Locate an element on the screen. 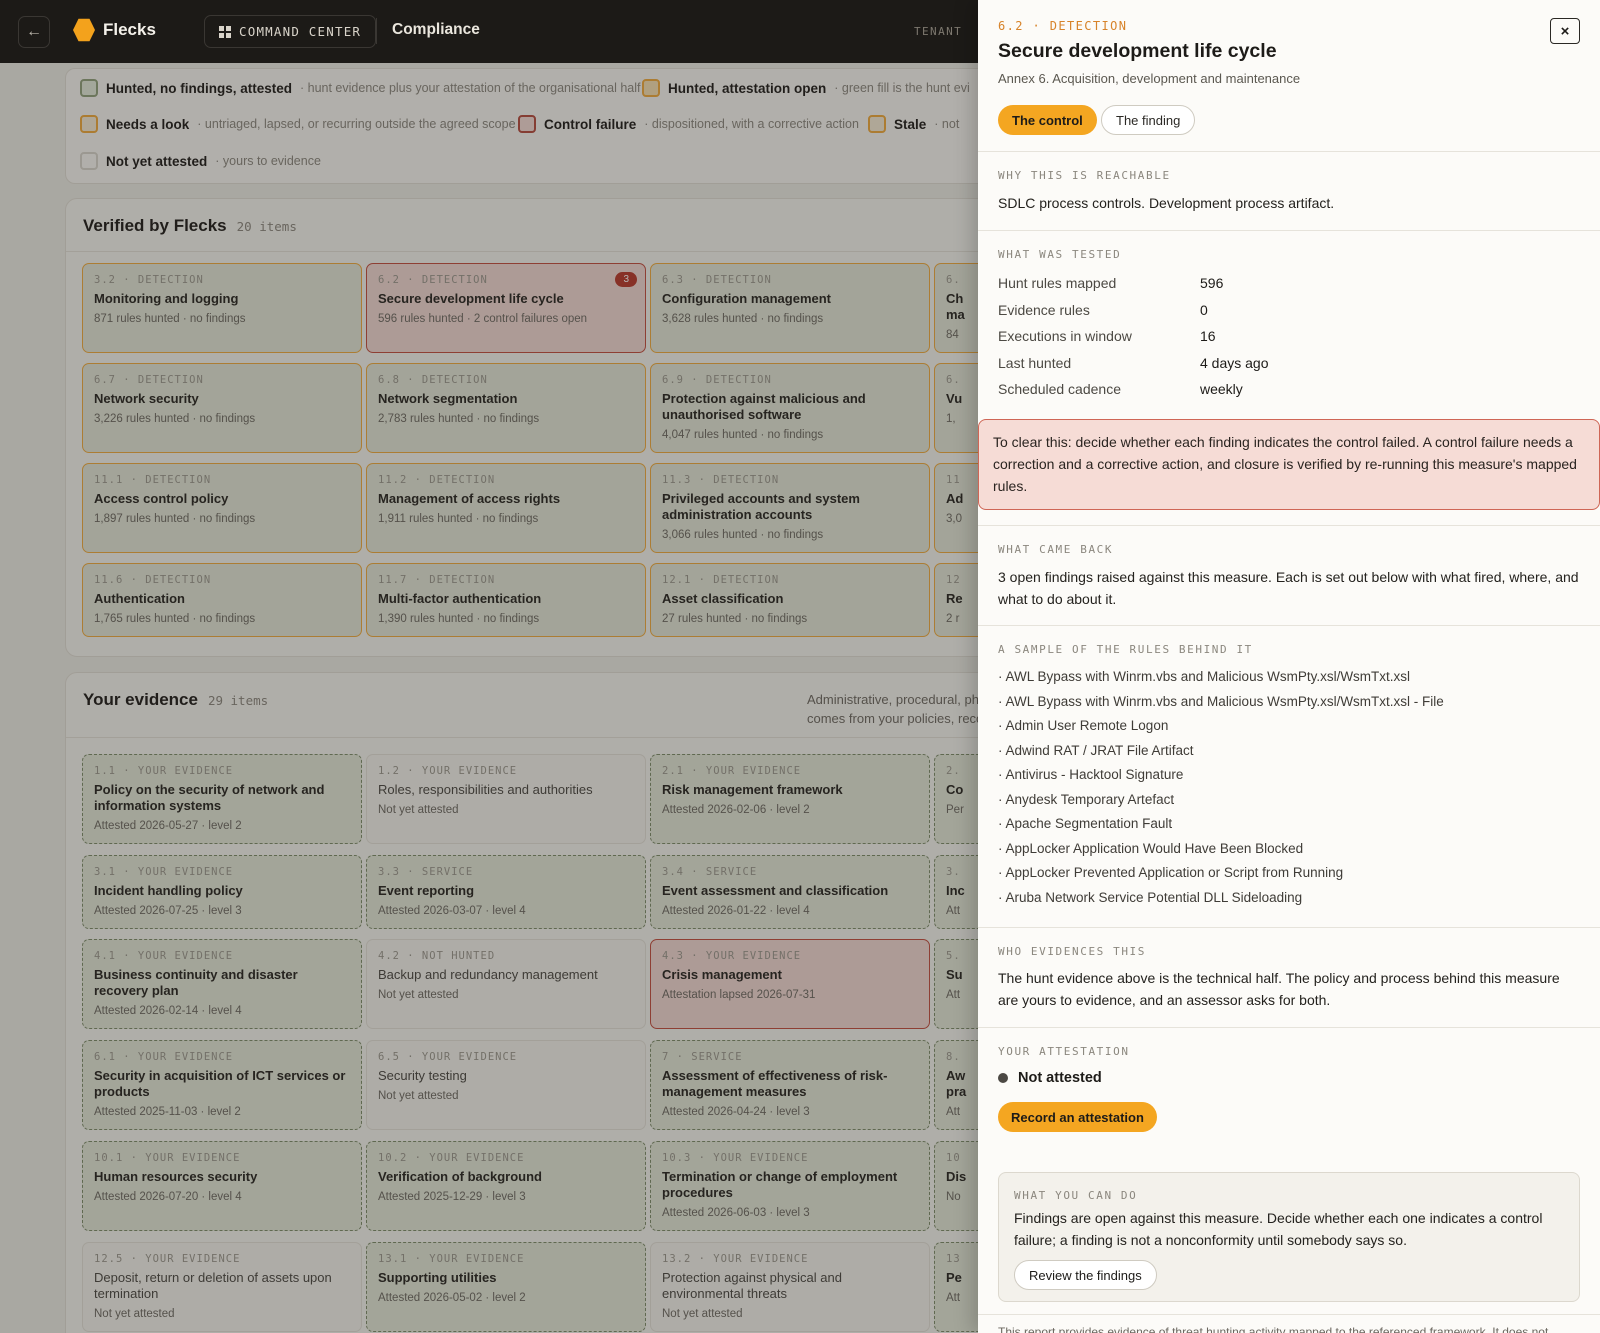  tested-label: WHAT WAS TESTED is located at coordinates (1060, 254).